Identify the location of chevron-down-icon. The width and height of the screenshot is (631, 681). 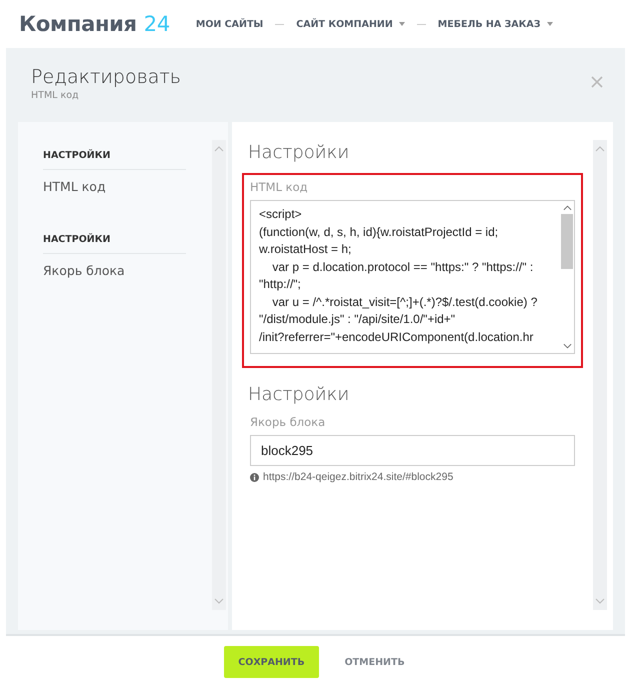
(567, 346).